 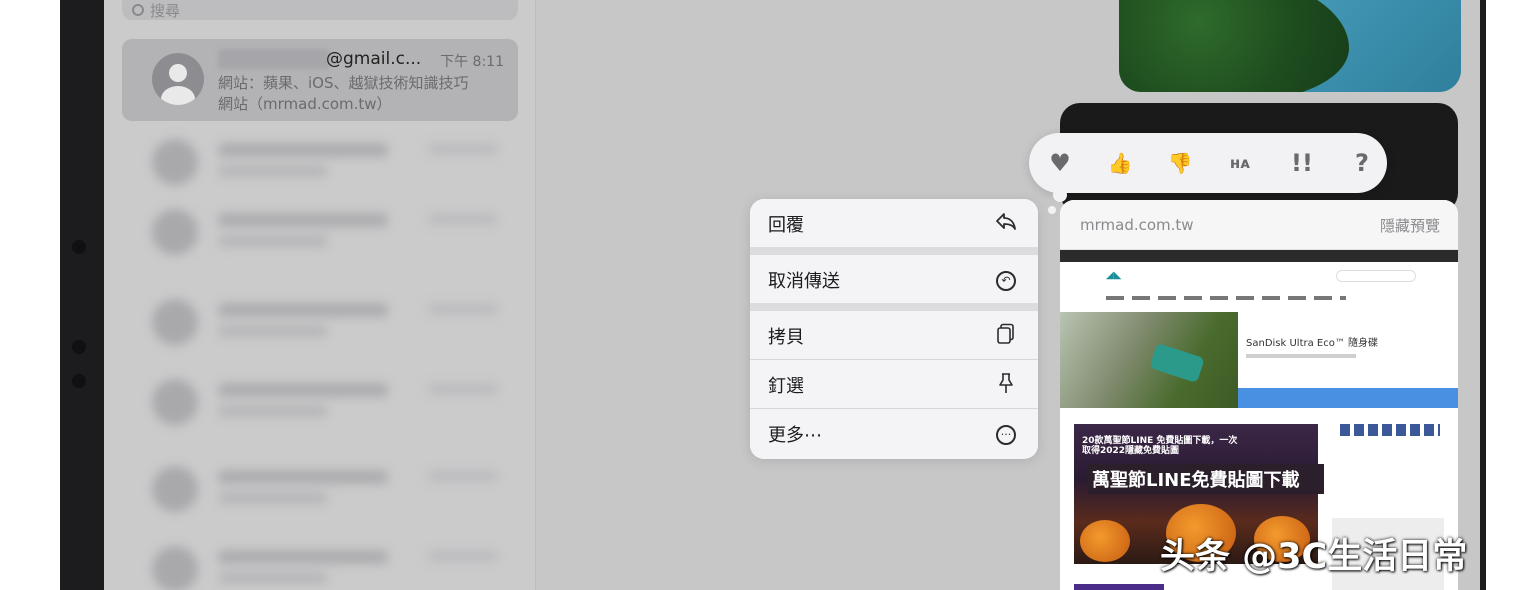 What do you see at coordinates (1105, 541) in the screenshot?
I see `pumpkin-image` at bounding box center [1105, 541].